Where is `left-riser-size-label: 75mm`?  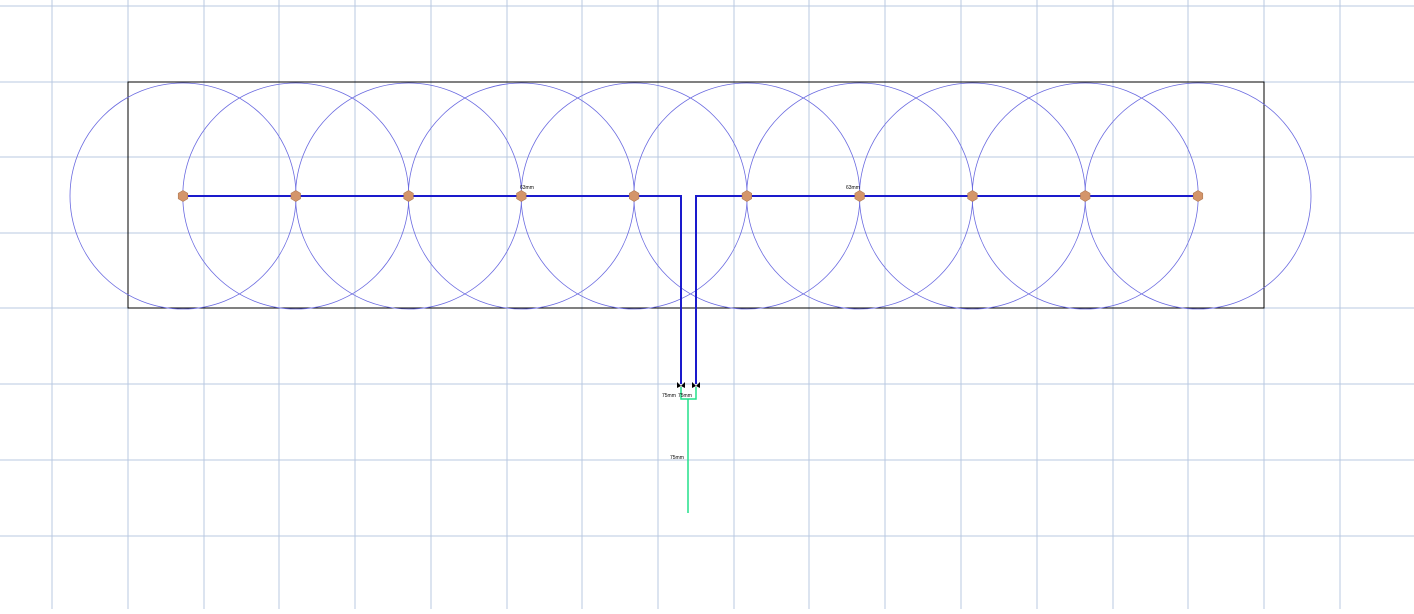 left-riser-size-label: 75mm is located at coordinates (669, 396).